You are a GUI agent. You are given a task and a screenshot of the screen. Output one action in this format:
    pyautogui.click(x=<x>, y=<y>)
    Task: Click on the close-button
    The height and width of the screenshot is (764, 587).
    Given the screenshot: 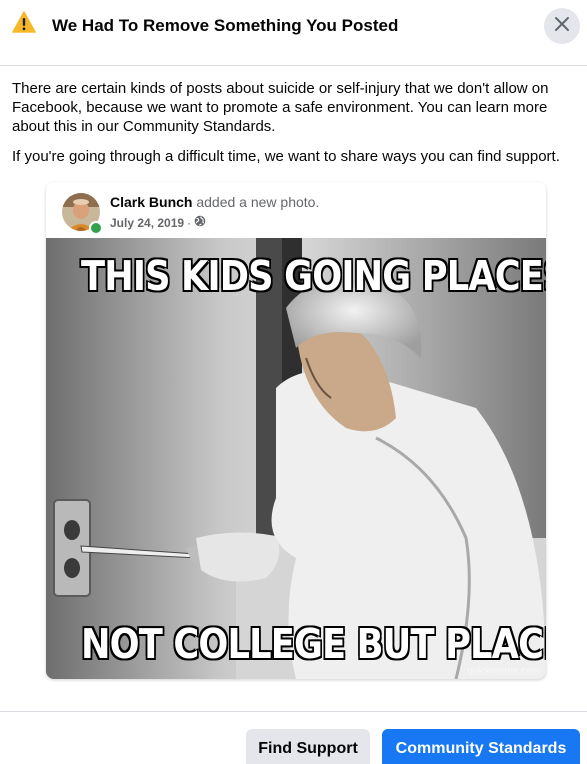 What is the action you would take?
    pyautogui.click(x=562, y=26)
    